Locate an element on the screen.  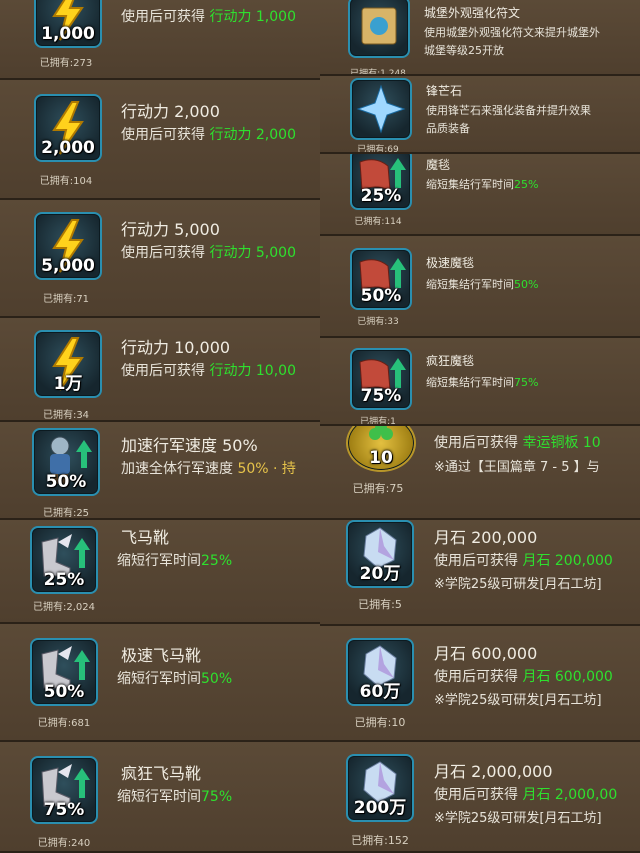
item-title: 月石 2,000,000 is located at coordinates (493, 771).